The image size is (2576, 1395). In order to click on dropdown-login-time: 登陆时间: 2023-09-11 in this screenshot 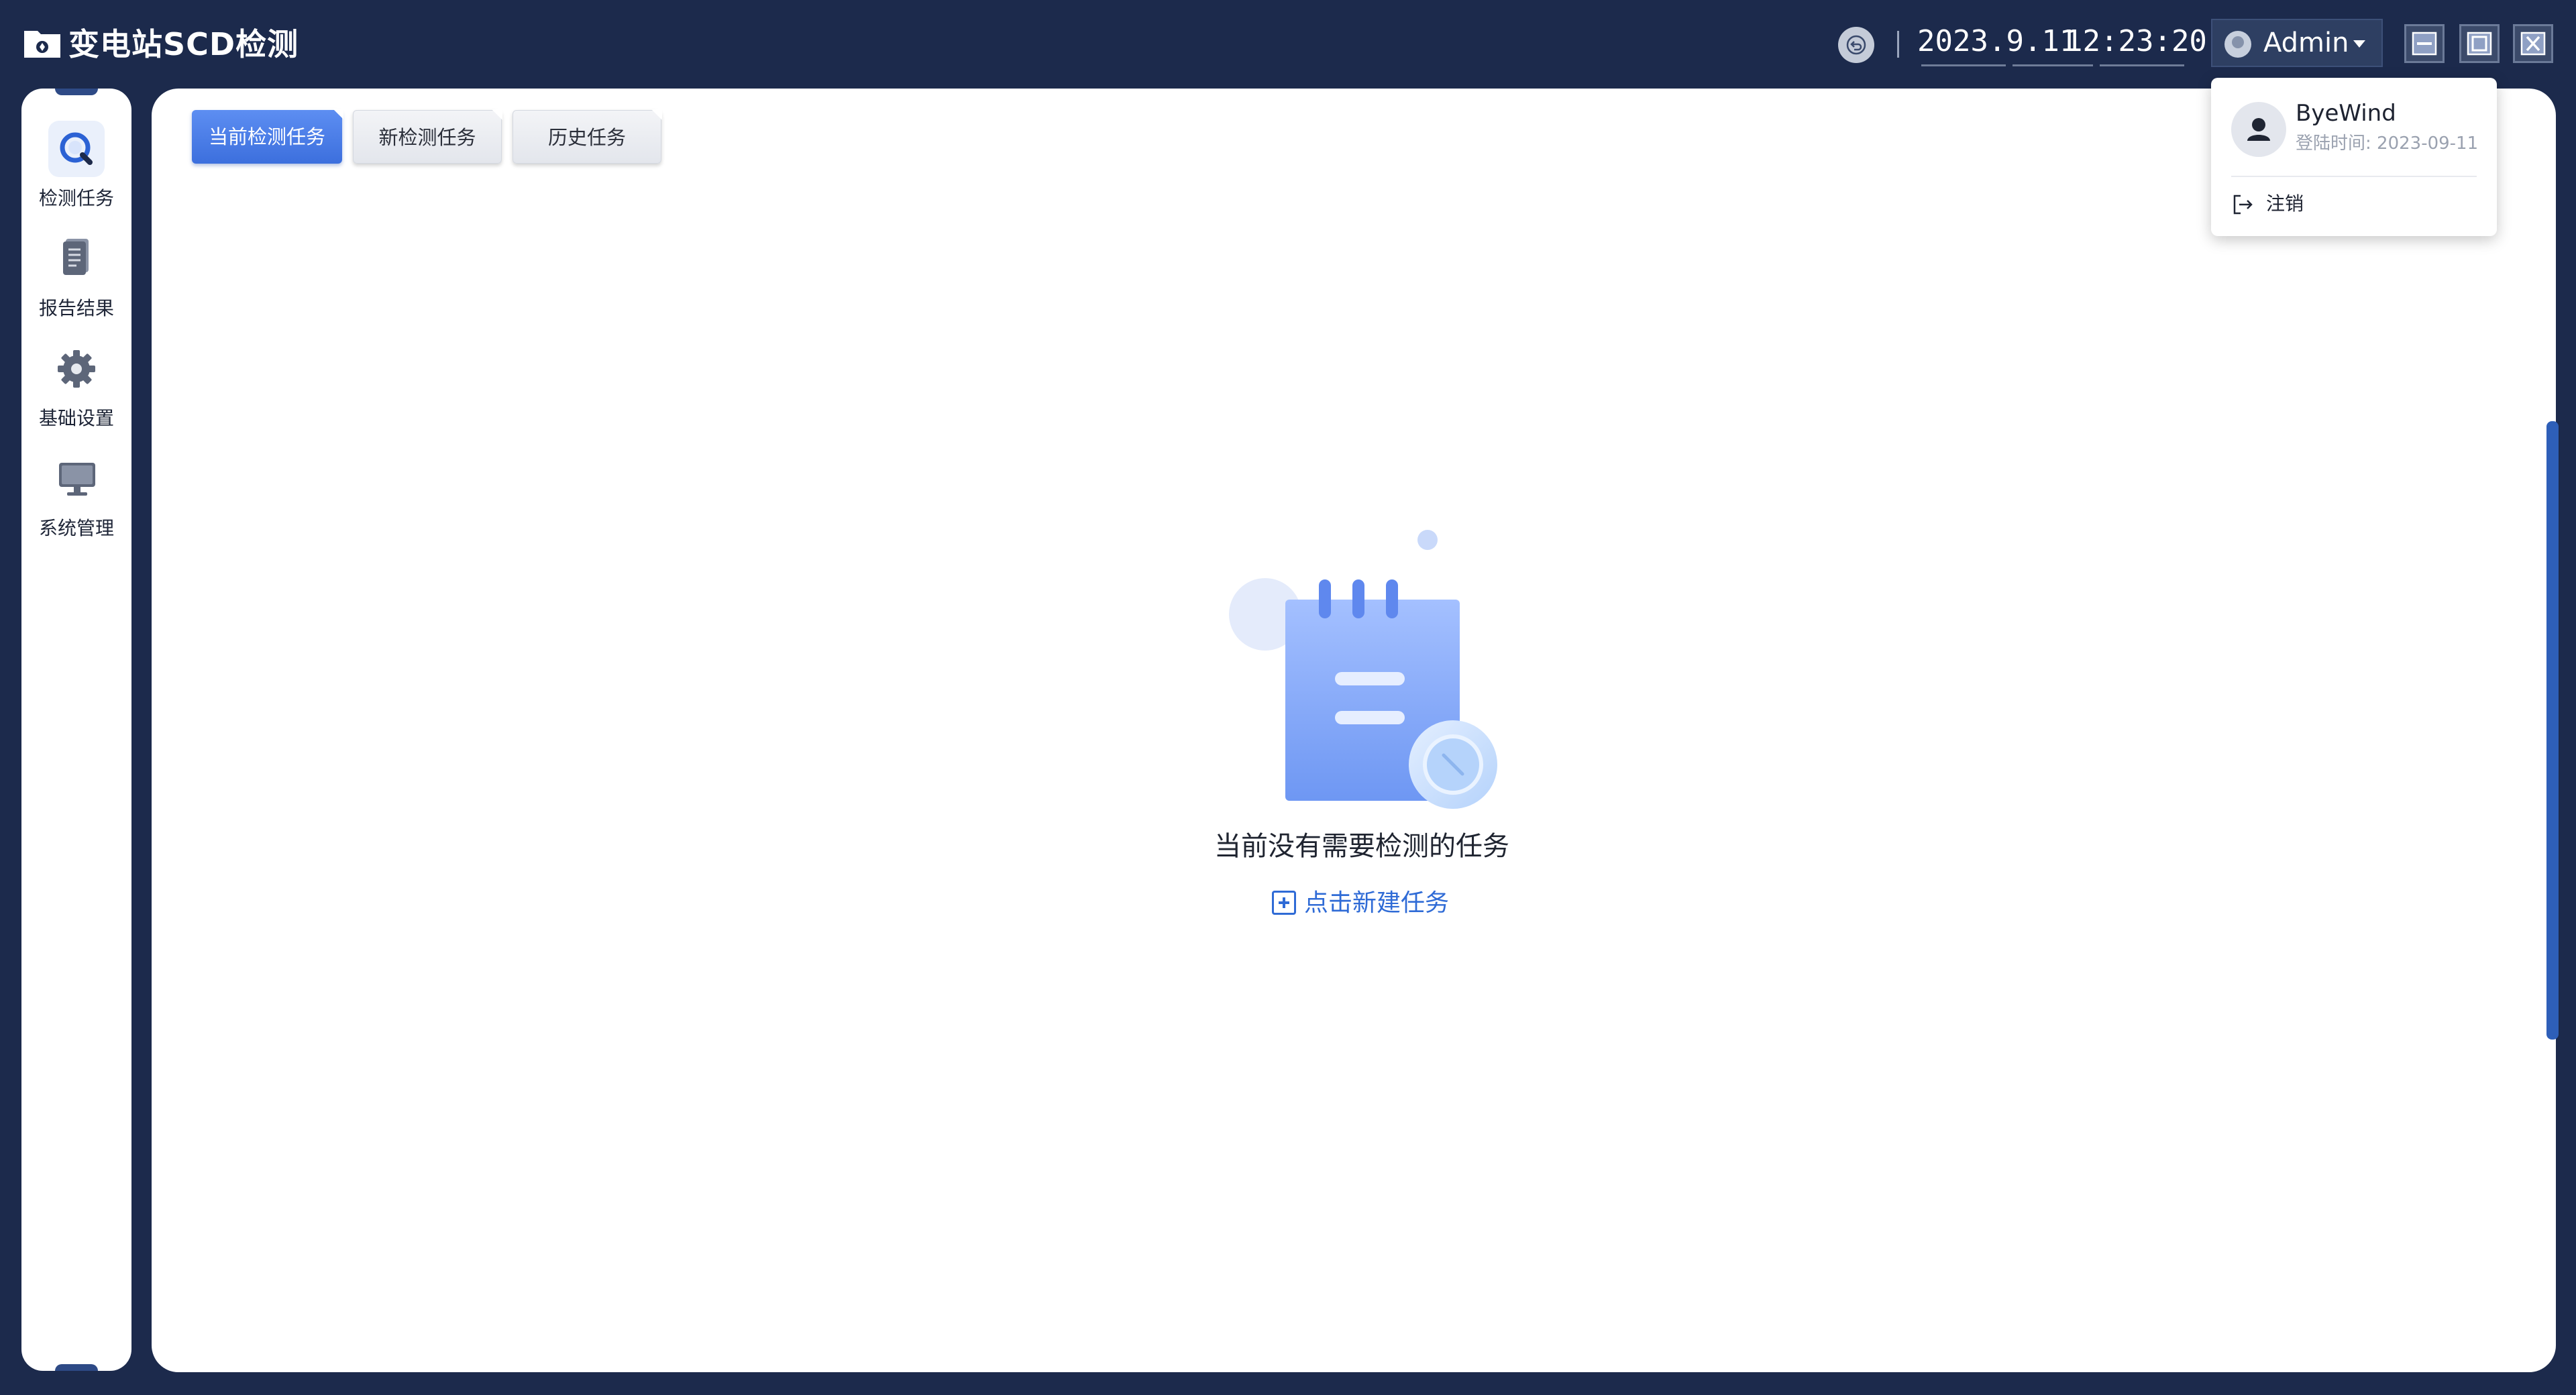, I will do `click(2387, 143)`.